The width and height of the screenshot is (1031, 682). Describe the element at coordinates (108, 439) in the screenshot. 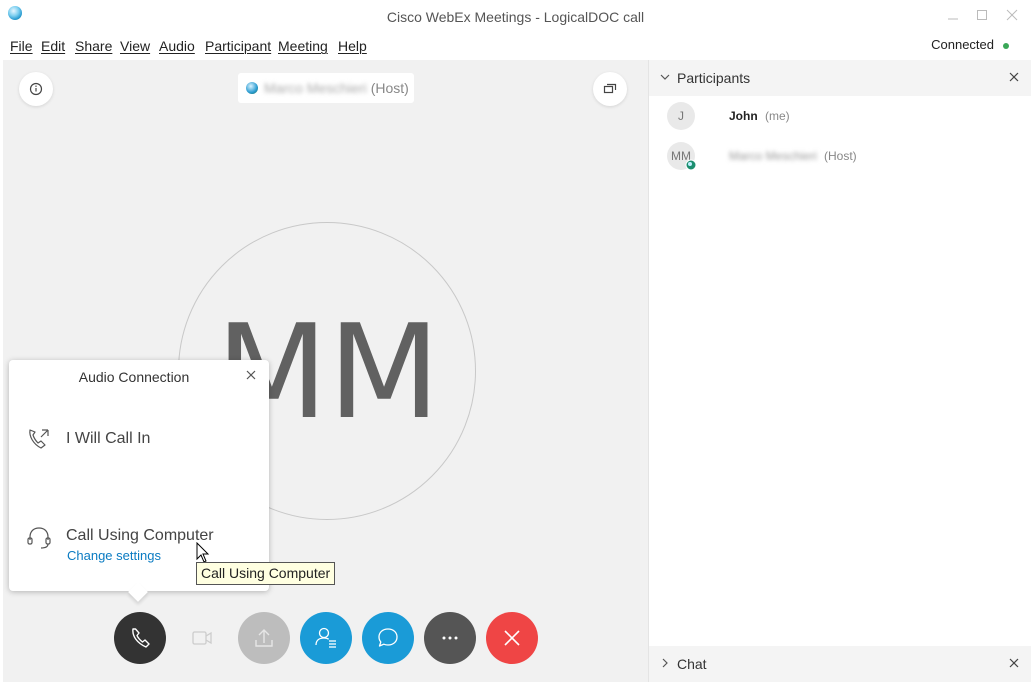

I see `option-i-will-call-in: I Will Call In` at that location.